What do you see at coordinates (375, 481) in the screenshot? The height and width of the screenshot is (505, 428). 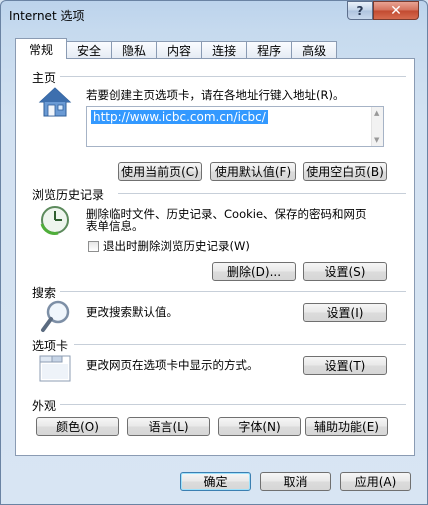 I see `apply-button: 应用(A)` at bounding box center [375, 481].